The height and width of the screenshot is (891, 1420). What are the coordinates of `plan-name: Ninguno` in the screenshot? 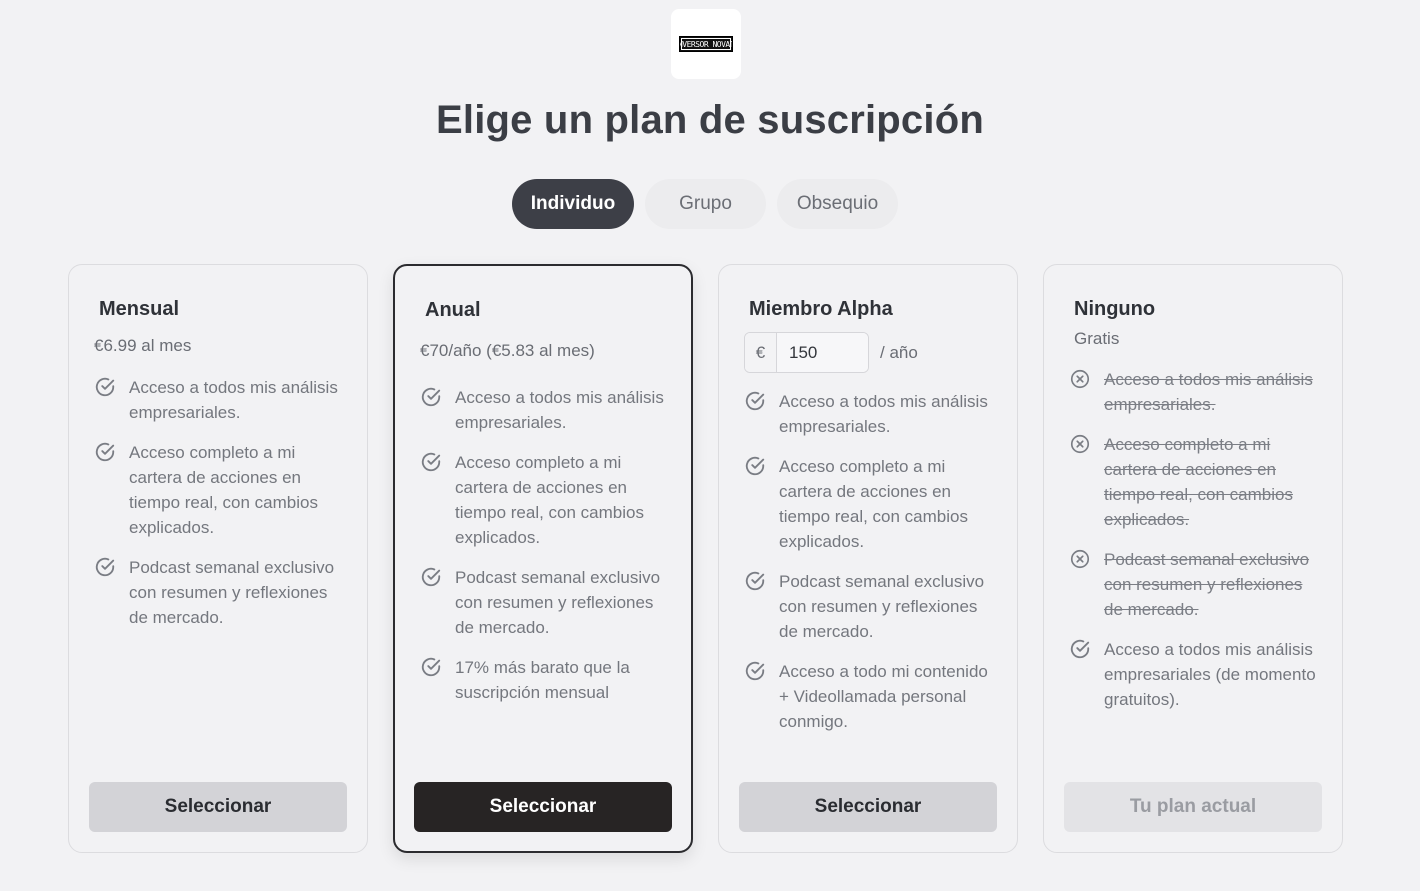 It's located at (1115, 309).